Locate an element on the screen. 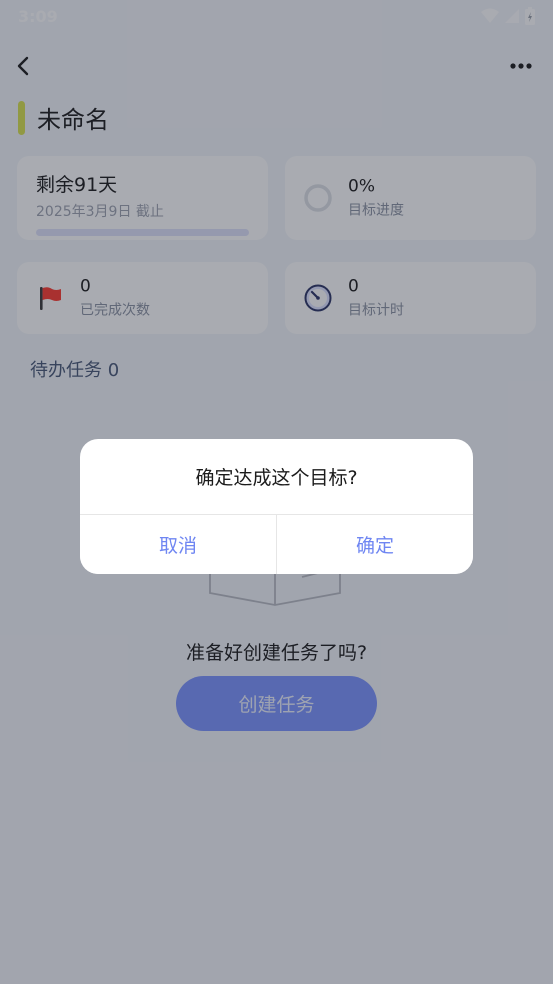 The width and height of the screenshot is (553, 984). dialog-actions: 取消 确定 is located at coordinates (276, 544).